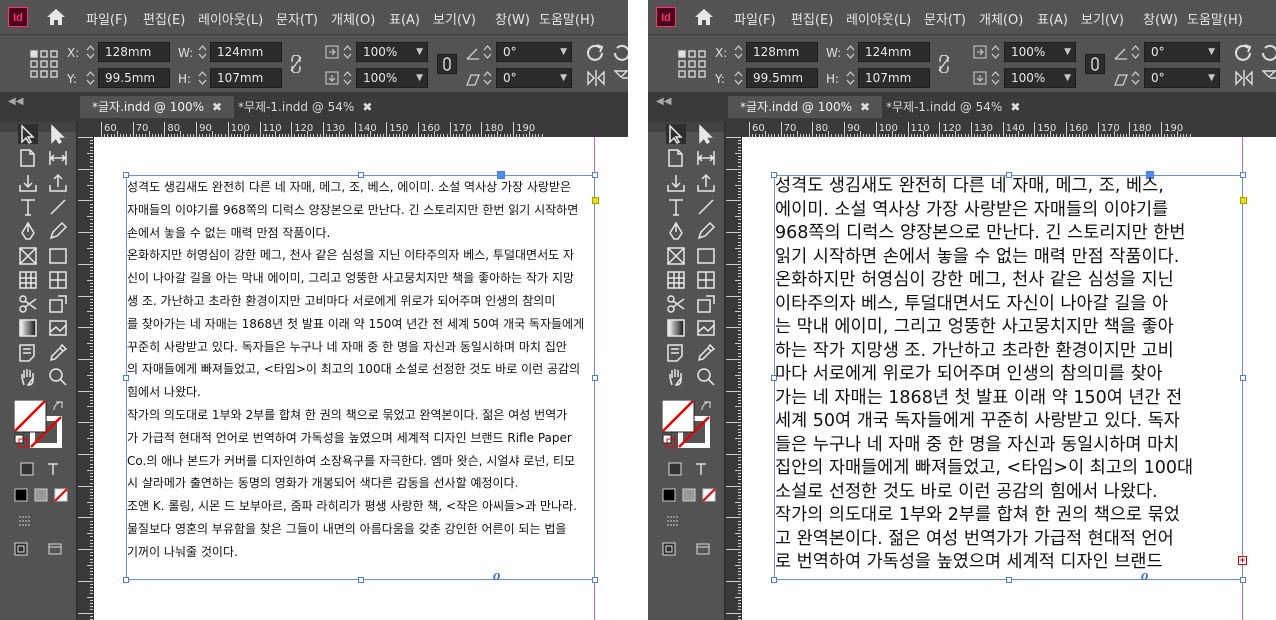 This screenshot has width=1276, height=620. I want to click on tab-geulja: *글자.indd @ 100% ✖, so click(157, 107).